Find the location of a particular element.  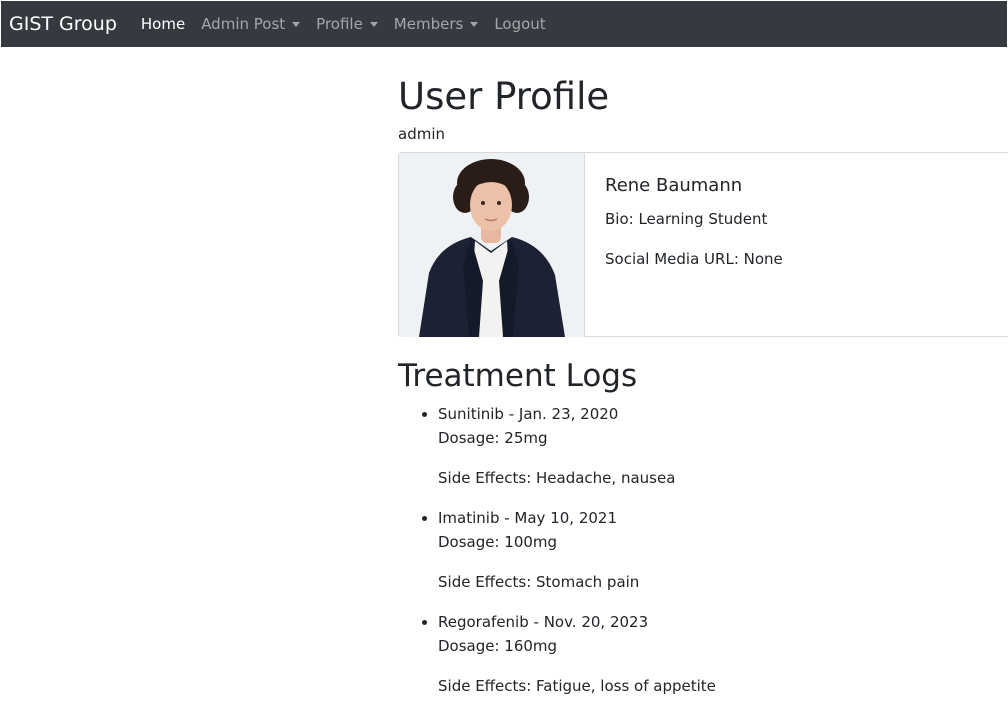

log-heading: Sunitinib - Jan. 23, 2020 is located at coordinates (528, 414).